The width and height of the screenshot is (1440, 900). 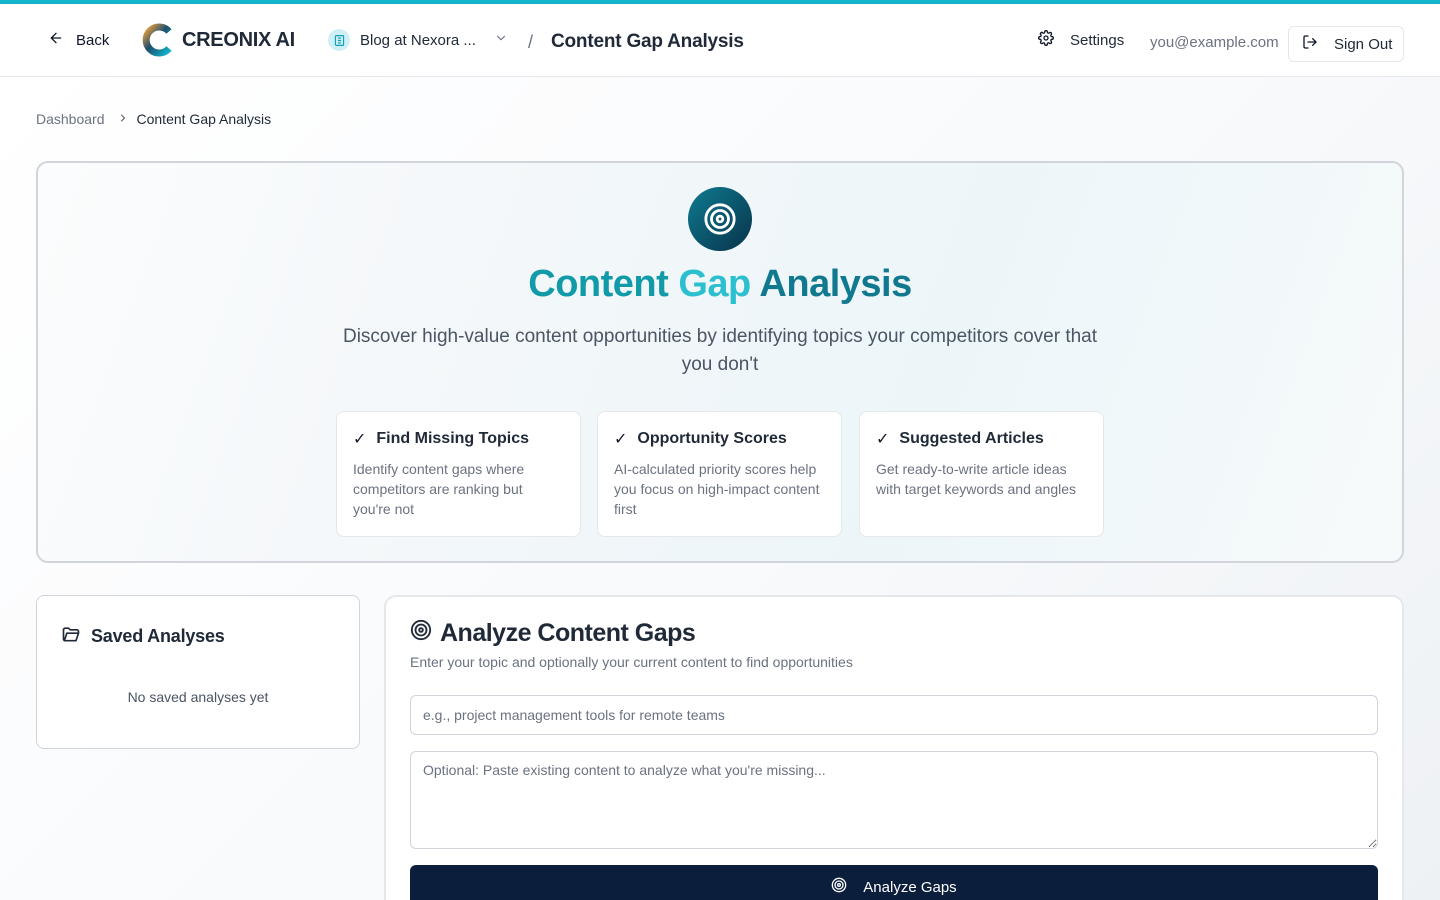 What do you see at coordinates (339, 40) in the screenshot?
I see `building-icon` at bounding box center [339, 40].